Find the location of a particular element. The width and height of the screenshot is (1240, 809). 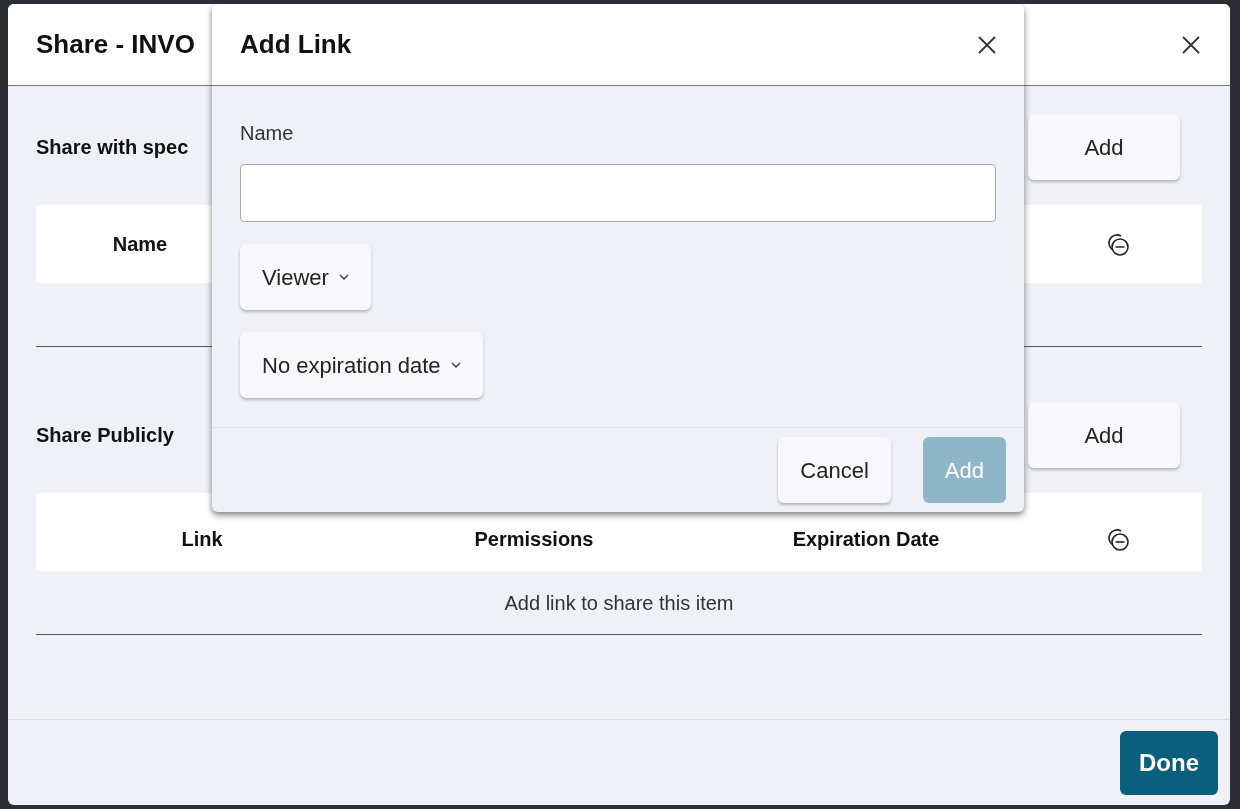

column-header: Name is located at coordinates (140, 244).